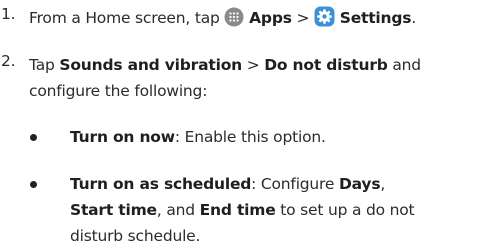 Image resolution: width=504 pixels, height=249 pixels. I want to click on apps-label: Apps, so click(270, 18).